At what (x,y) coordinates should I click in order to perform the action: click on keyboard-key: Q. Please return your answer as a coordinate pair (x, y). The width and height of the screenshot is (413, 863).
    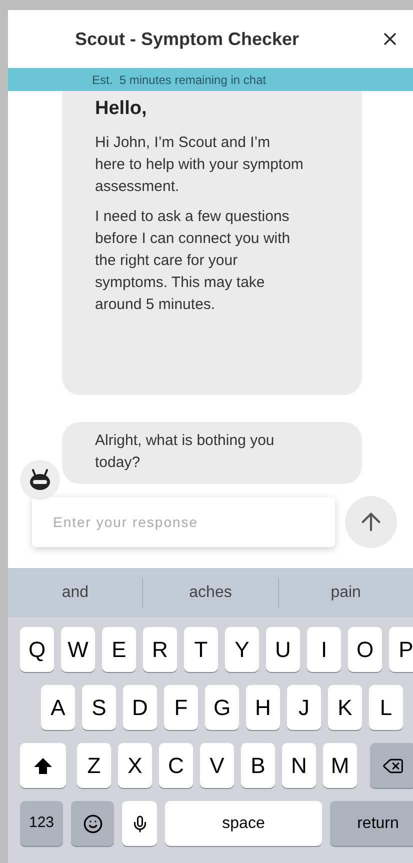
    Looking at the image, I should click on (37, 649).